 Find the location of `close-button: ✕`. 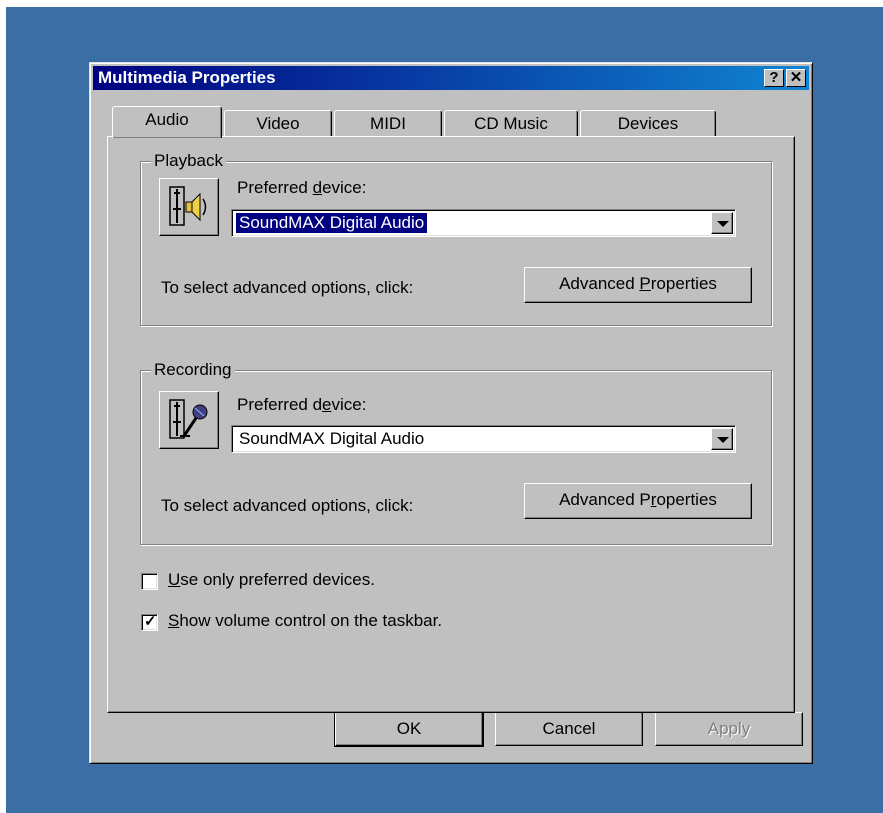

close-button: ✕ is located at coordinates (796, 78).